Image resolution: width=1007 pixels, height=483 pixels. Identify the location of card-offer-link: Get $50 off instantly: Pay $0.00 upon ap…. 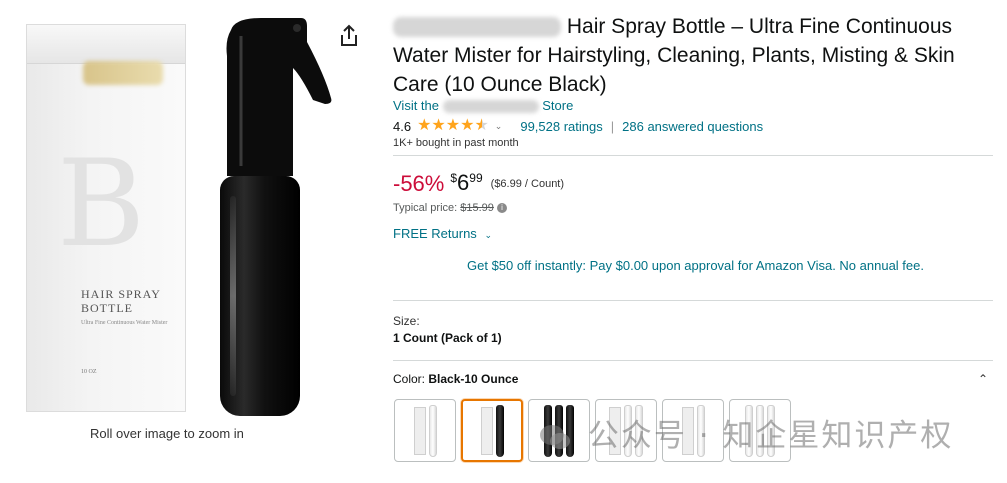
(695, 265).